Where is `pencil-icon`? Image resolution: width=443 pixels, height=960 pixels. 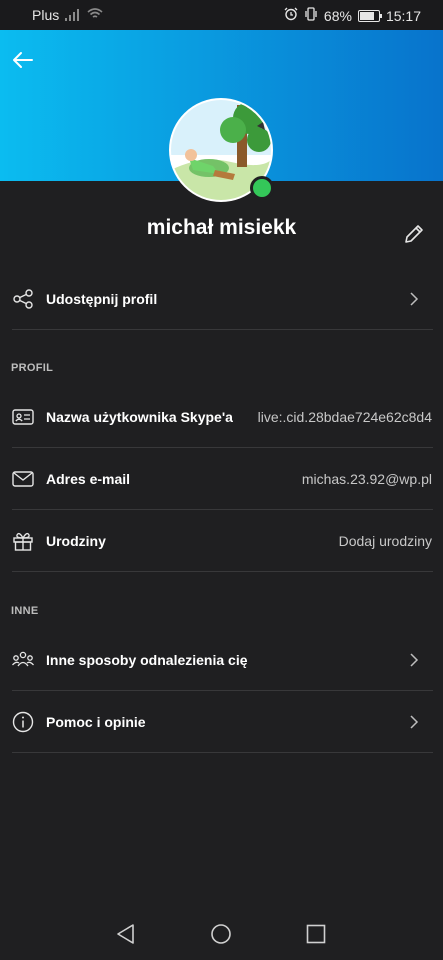 pencil-icon is located at coordinates (414, 234).